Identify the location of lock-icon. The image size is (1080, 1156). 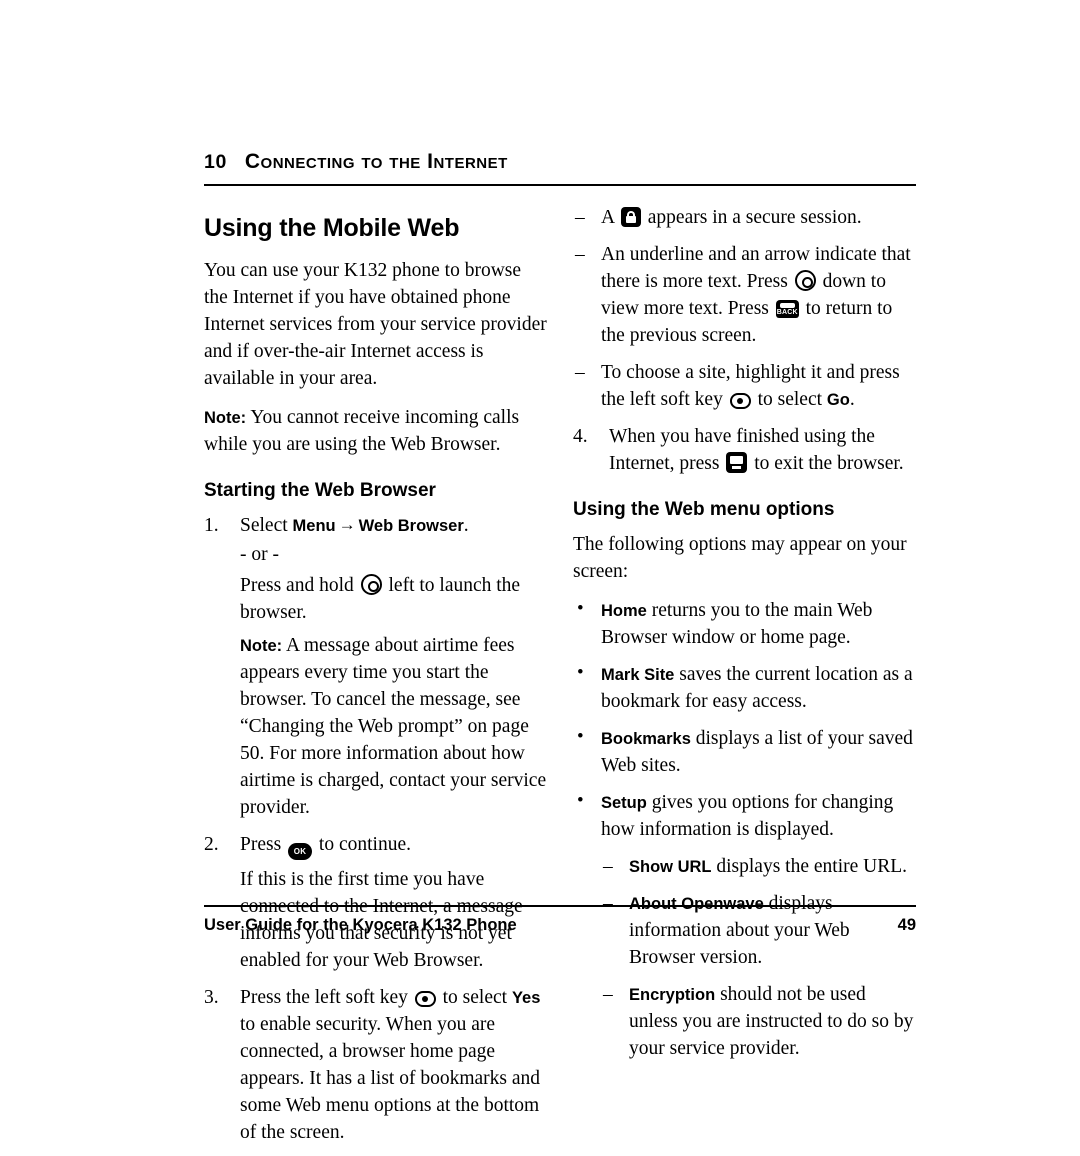
(630, 217).